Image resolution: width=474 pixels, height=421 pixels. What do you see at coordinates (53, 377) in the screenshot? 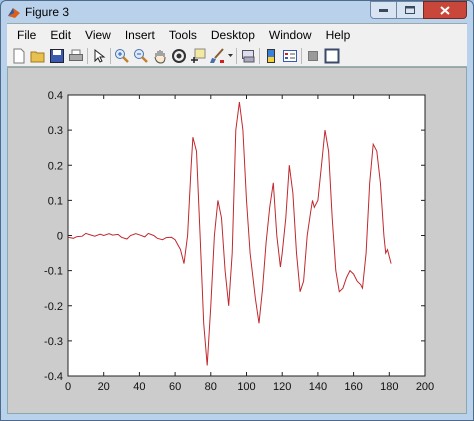
I see `y-tick-label: -0.4` at bounding box center [53, 377].